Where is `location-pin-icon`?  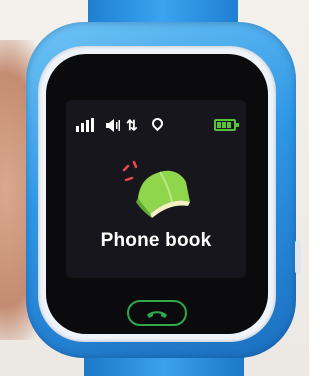 location-pin-icon is located at coordinates (157, 123).